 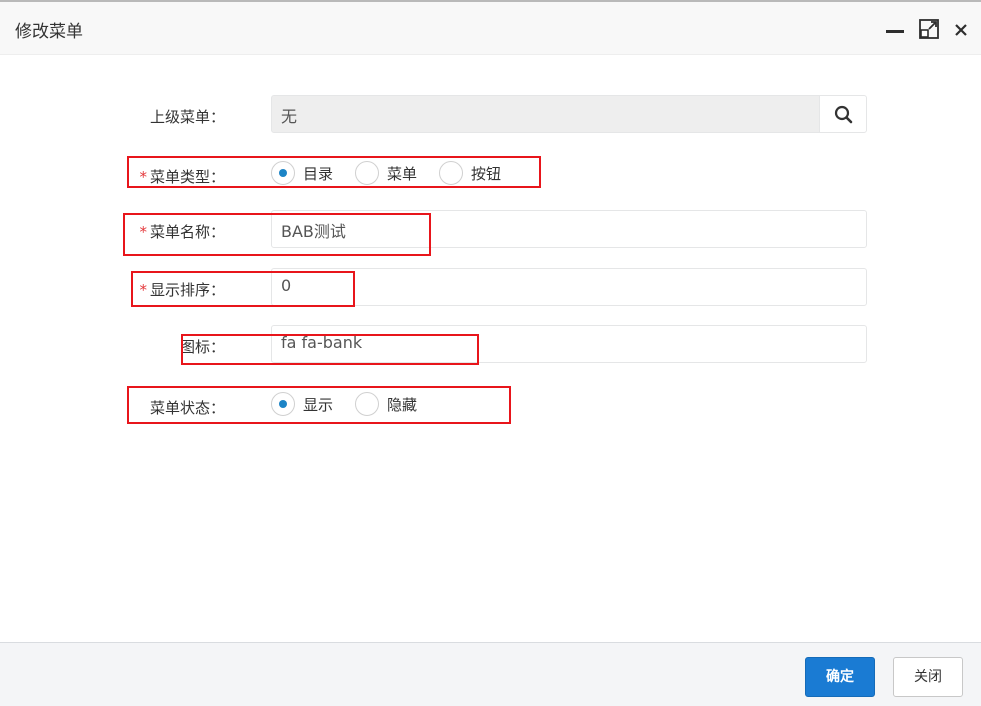 I want to click on menu-type-radio-group: 目录 菜单 按钮, so click(x=397, y=173).